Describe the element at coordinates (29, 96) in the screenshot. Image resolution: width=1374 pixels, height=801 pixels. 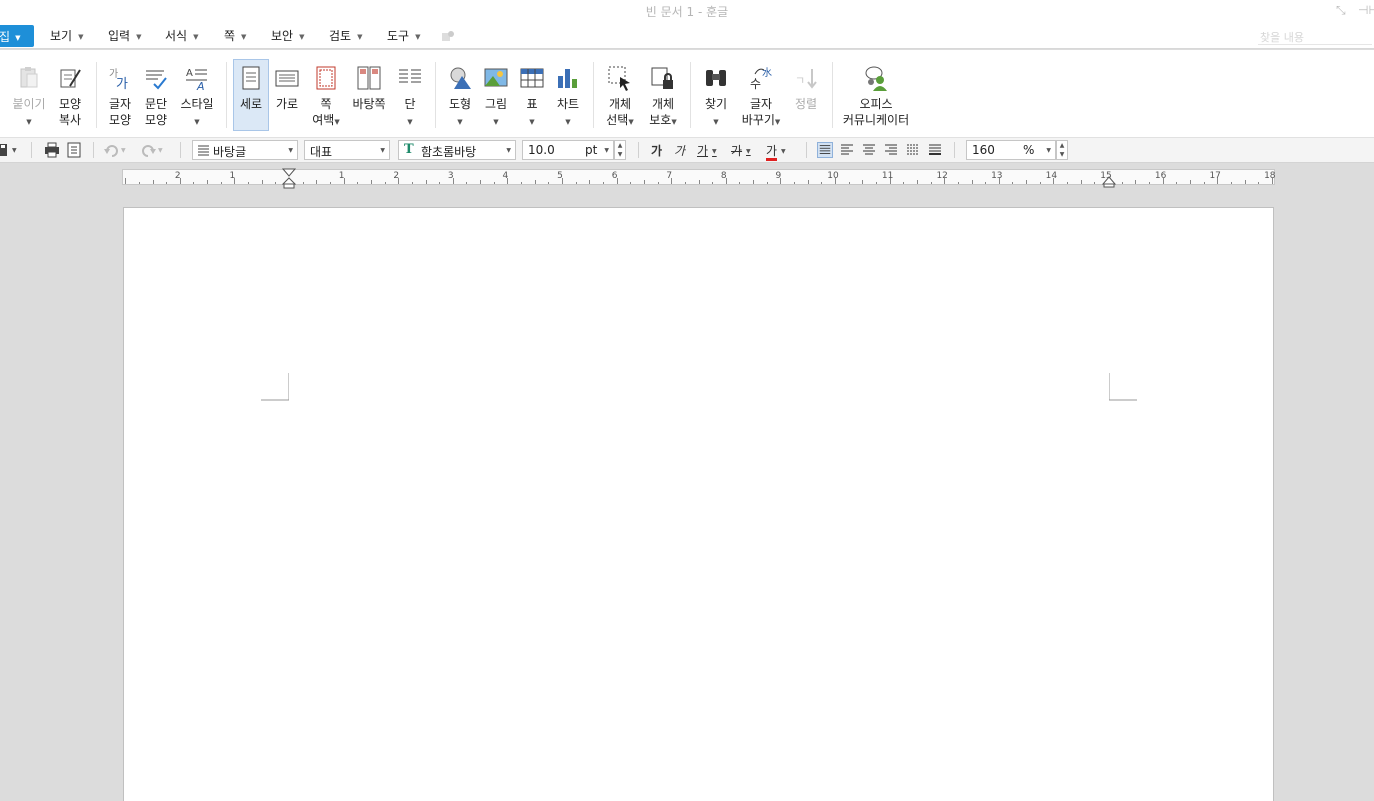
I see `paste-button: 붙이기 ▼` at that location.